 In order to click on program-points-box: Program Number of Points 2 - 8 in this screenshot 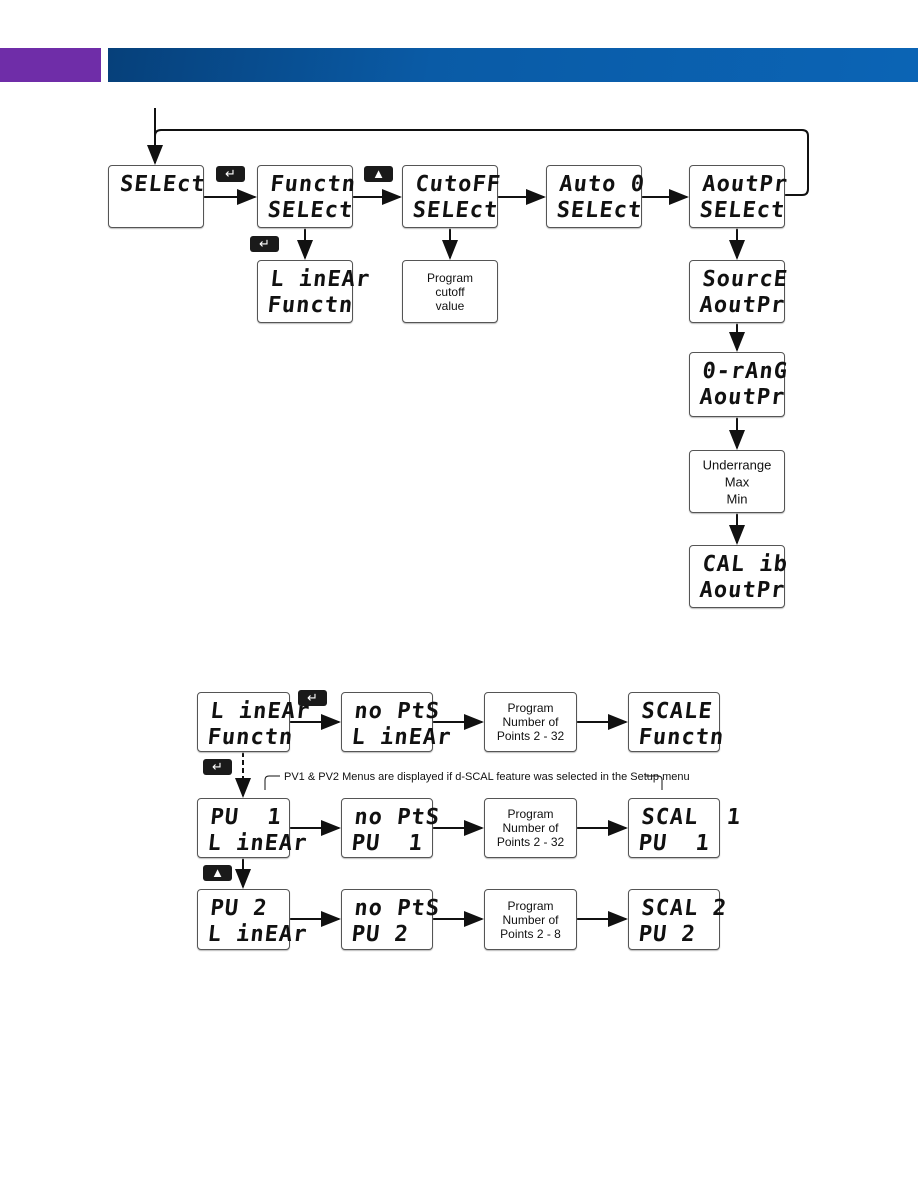, I will do `click(530, 919)`.